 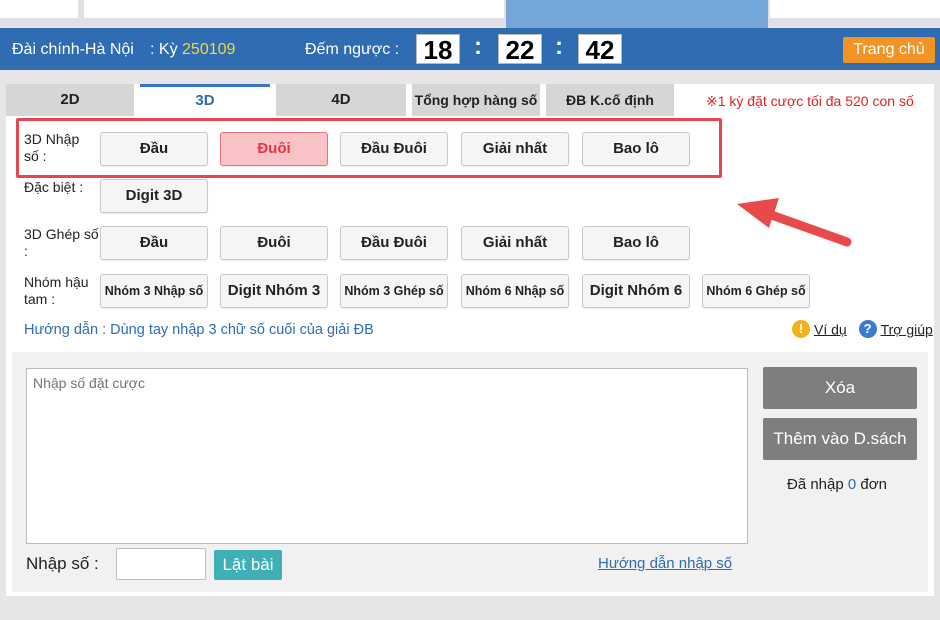 What do you see at coordinates (610, 100) in the screenshot?
I see `tab-fixed-special: ĐB K.cố định` at bounding box center [610, 100].